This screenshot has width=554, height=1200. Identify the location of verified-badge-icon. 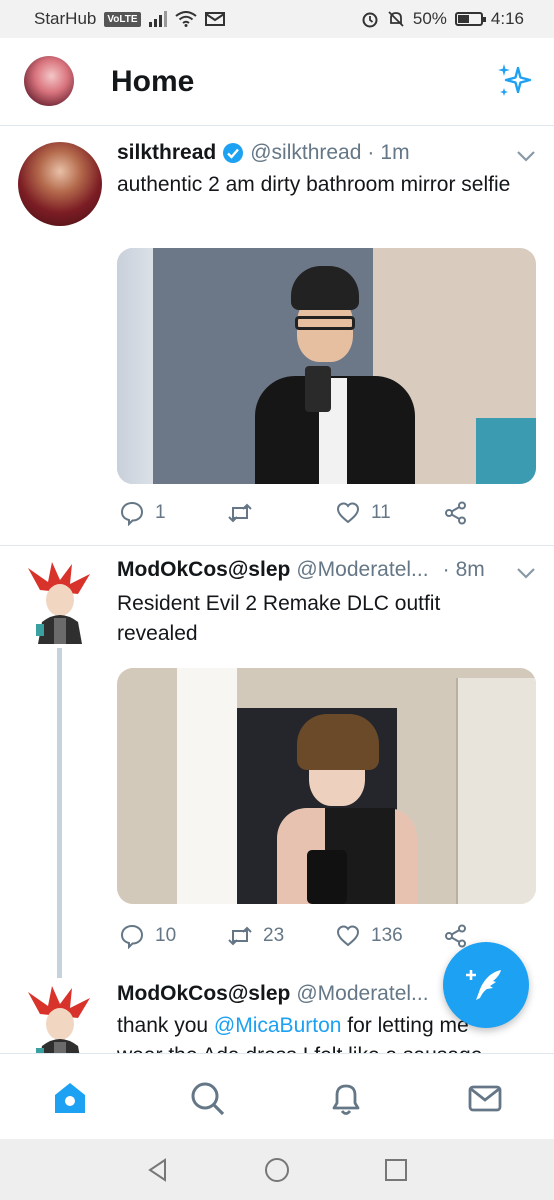
(233, 153).